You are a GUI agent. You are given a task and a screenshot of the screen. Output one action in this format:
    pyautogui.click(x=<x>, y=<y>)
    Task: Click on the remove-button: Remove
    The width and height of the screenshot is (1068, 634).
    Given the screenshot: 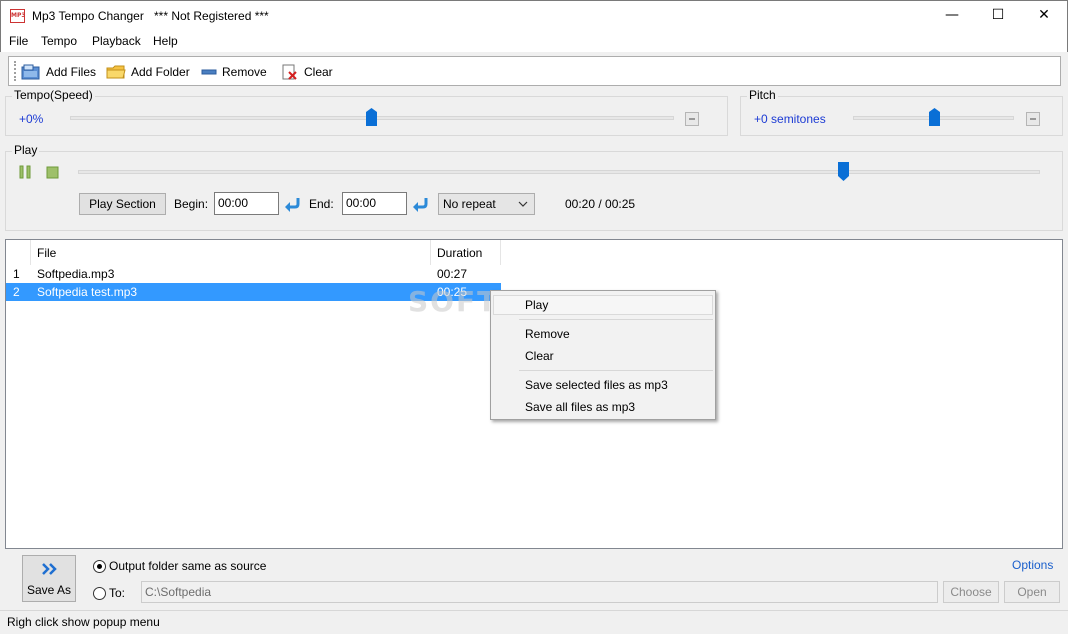 What is the action you would take?
    pyautogui.click(x=234, y=72)
    